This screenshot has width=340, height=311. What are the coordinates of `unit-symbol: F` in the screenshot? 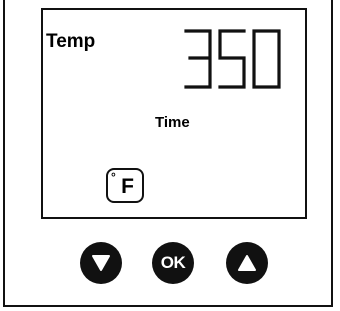 It's located at (127, 186).